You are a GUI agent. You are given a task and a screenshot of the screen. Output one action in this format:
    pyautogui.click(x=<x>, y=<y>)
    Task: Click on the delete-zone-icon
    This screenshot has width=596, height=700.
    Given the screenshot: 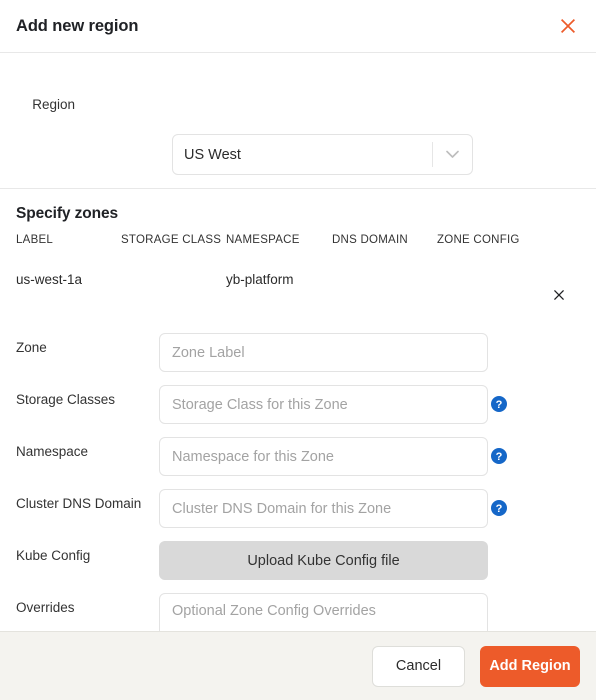 What is the action you would take?
    pyautogui.click(x=559, y=295)
    